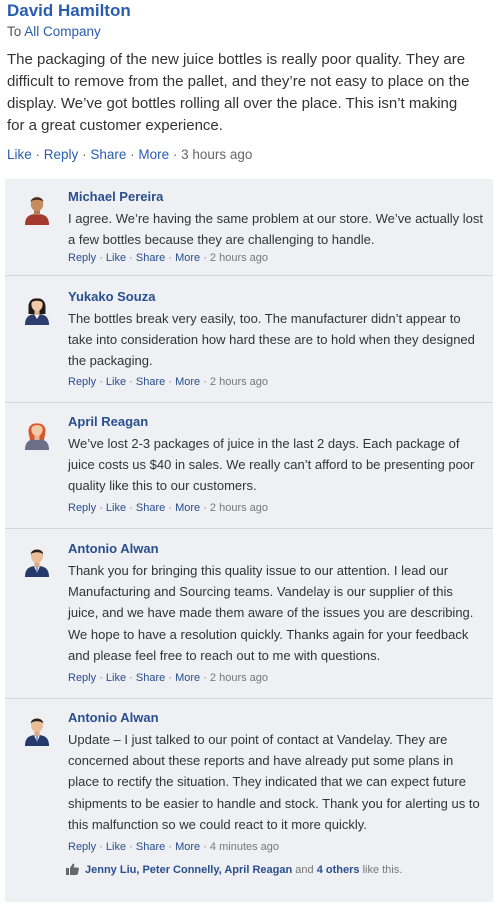  What do you see at coordinates (62, 31) in the screenshot?
I see `audience-group-link: All Company` at bounding box center [62, 31].